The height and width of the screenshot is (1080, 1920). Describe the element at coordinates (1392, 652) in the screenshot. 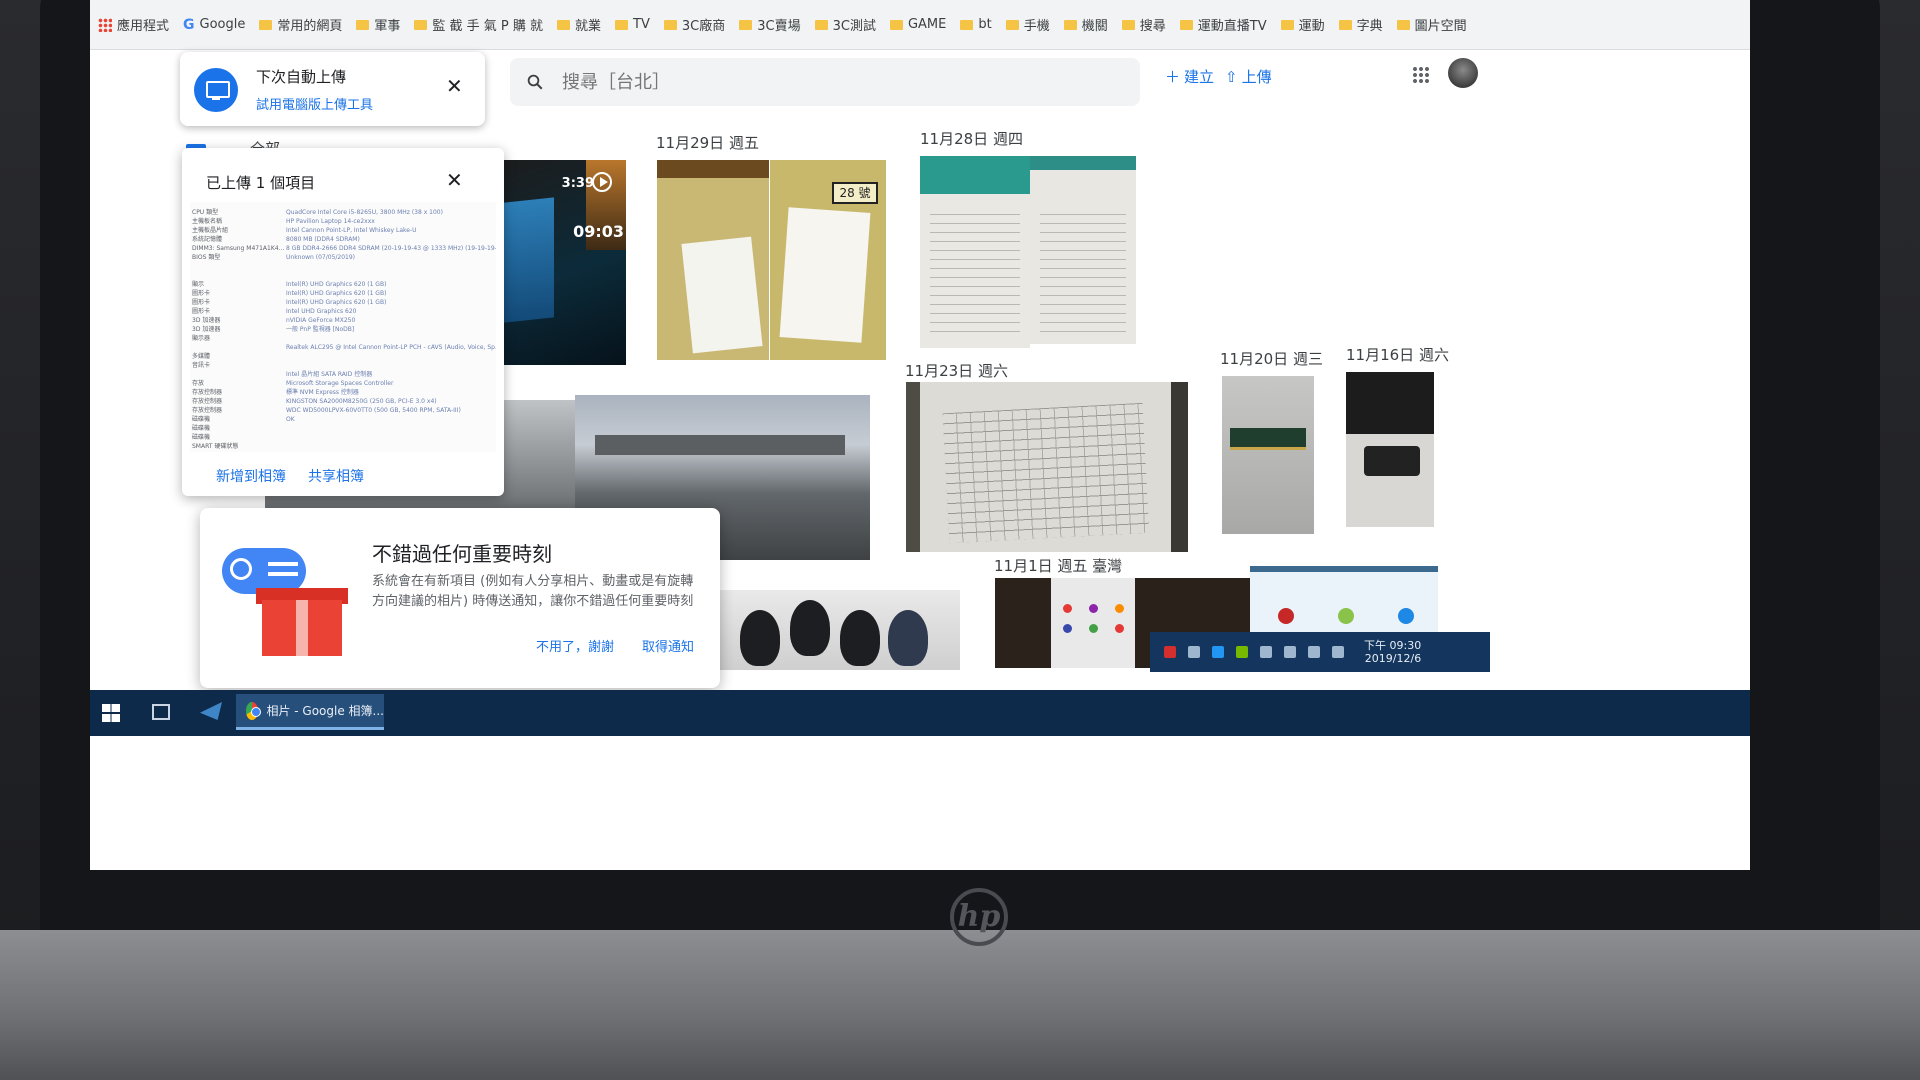

I see `taskbar-clock: 下午 09:30 2019/12/6` at that location.